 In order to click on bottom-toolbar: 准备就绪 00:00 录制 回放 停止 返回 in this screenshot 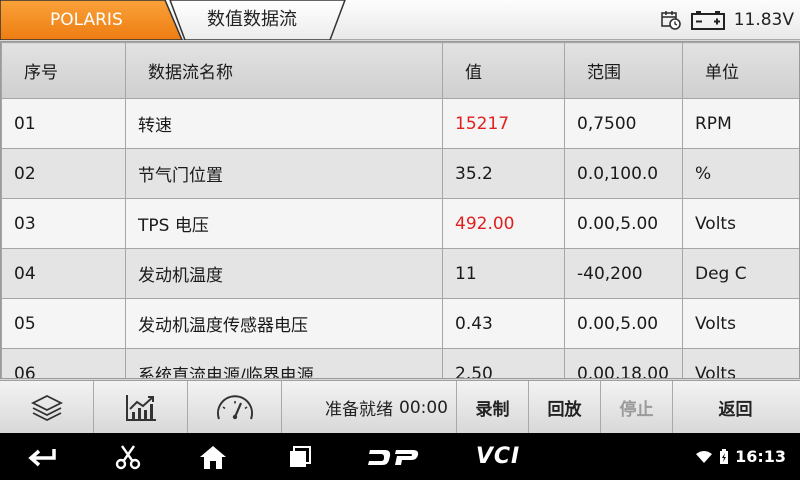, I will do `click(400, 407)`.